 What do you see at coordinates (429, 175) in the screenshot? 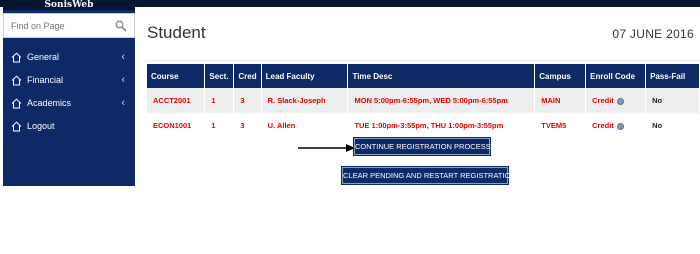
I see `clear-pending-button: CLEAR PENDING AND RESTART REGISTRATION` at bounding box center [429, 175].